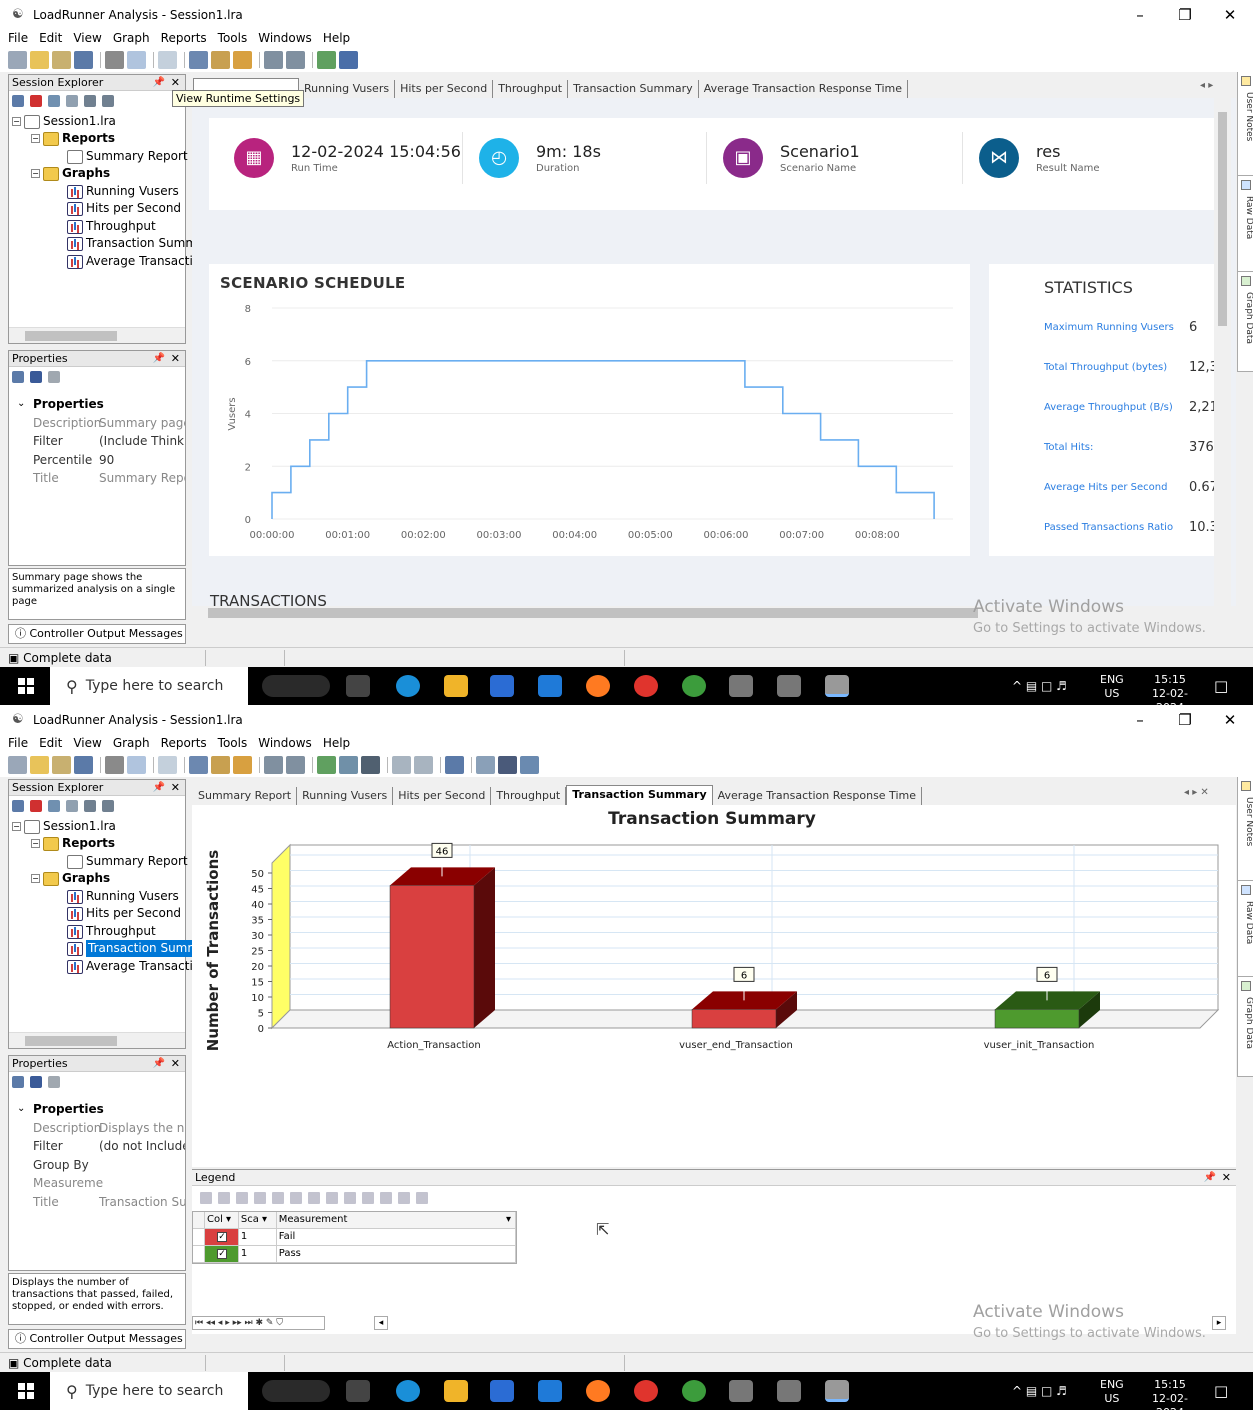 The image size is (1253, 1410). Describe the element at coordinates (837, 686) in the screenshot. I see `loadrunner-analysis-icon` at that location.